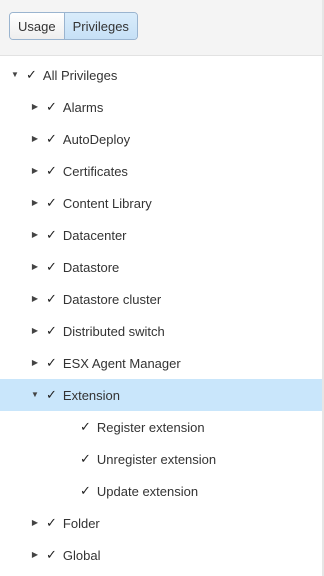 The image size is (324, 576). What do you see at coordinates (37, 26) in the screenshot?
I see `usage-tab: Usage` at bounding box center [37, 26].